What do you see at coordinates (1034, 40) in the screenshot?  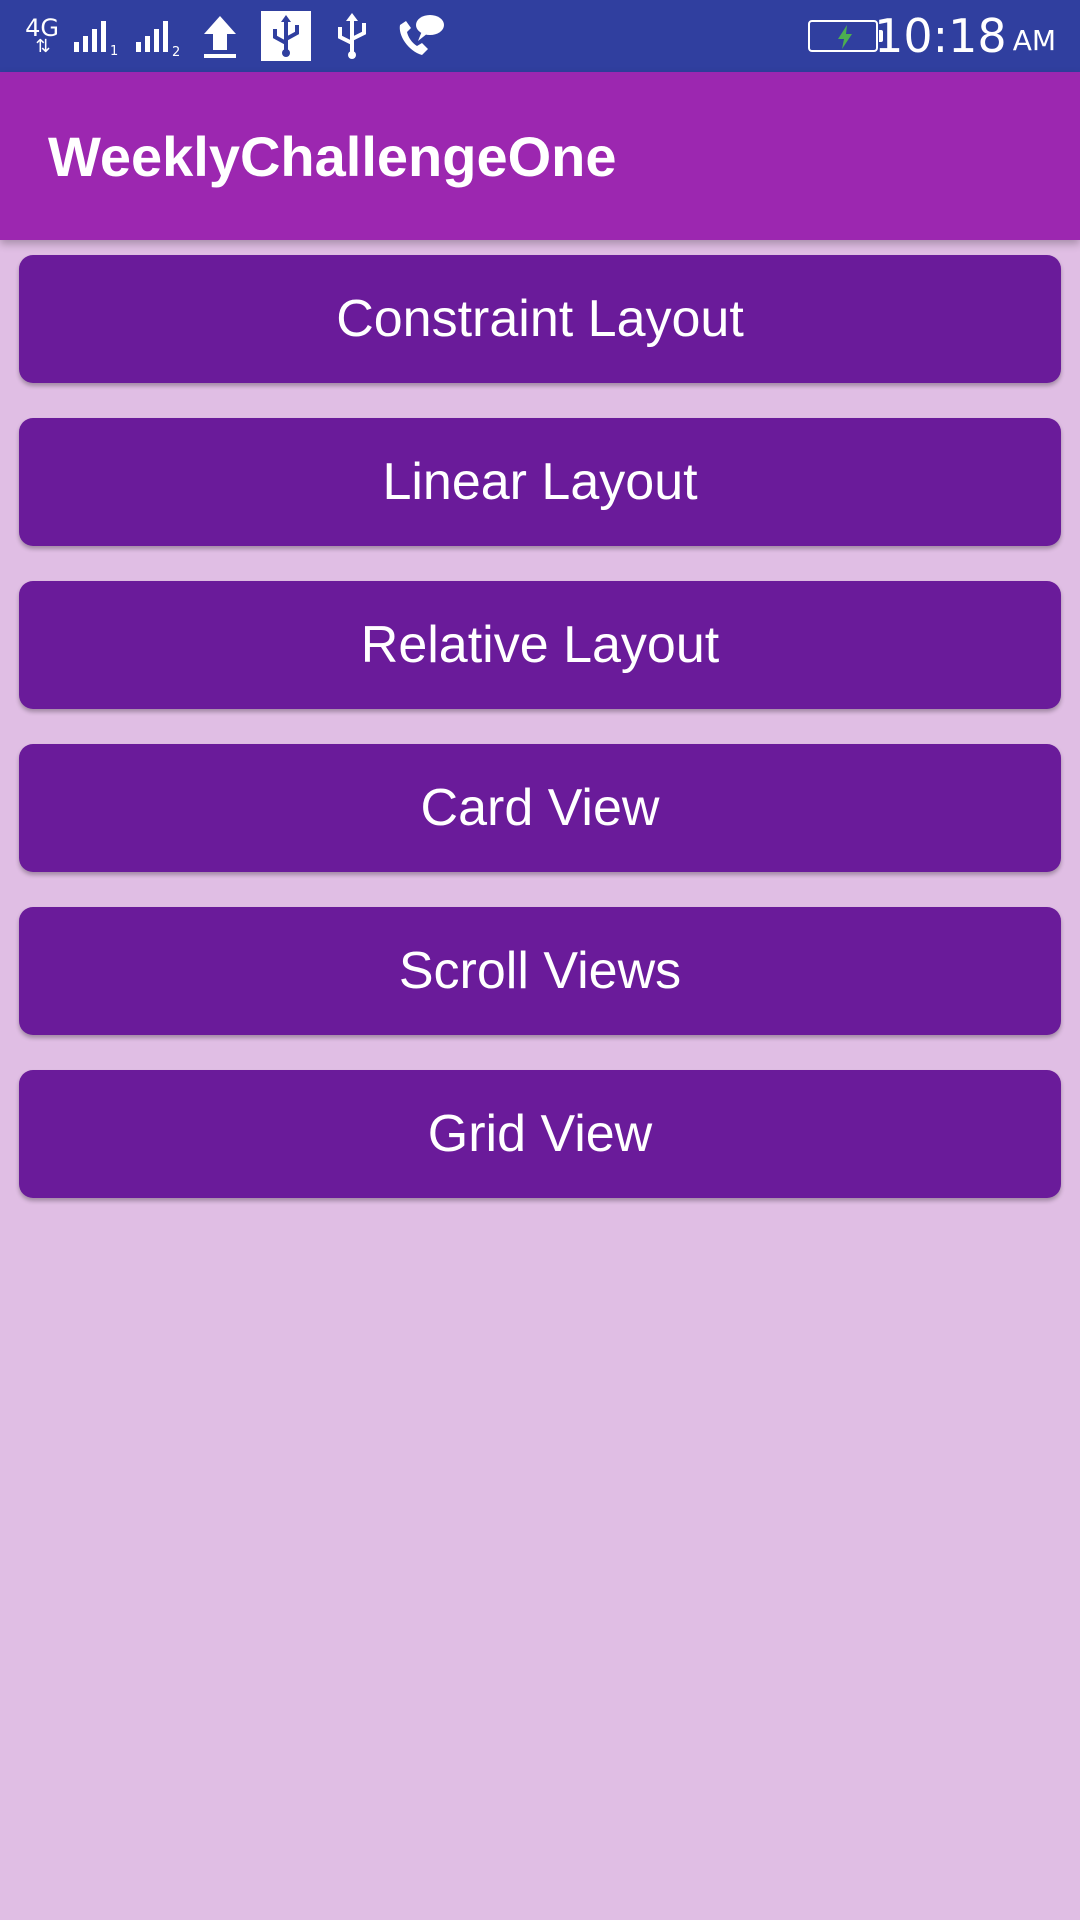 I see `clock-ampm: AM` at bounding box center [1034, 40].